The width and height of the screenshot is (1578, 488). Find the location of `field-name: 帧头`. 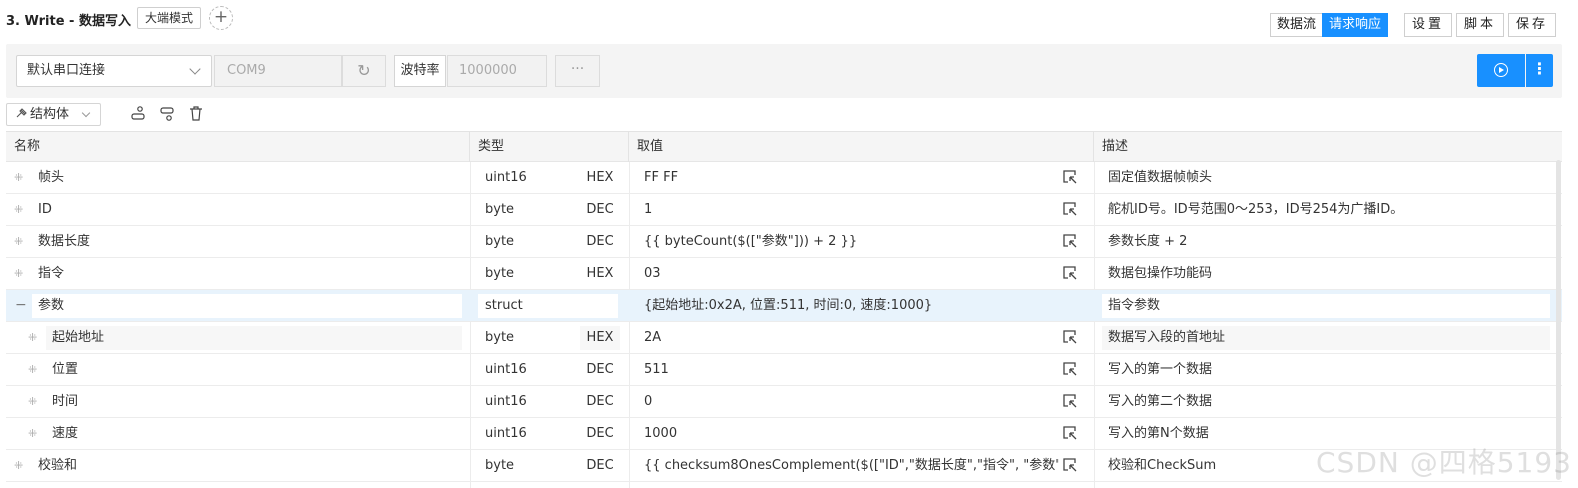

field-name: 帧头 is located at coordinates (247, 177).